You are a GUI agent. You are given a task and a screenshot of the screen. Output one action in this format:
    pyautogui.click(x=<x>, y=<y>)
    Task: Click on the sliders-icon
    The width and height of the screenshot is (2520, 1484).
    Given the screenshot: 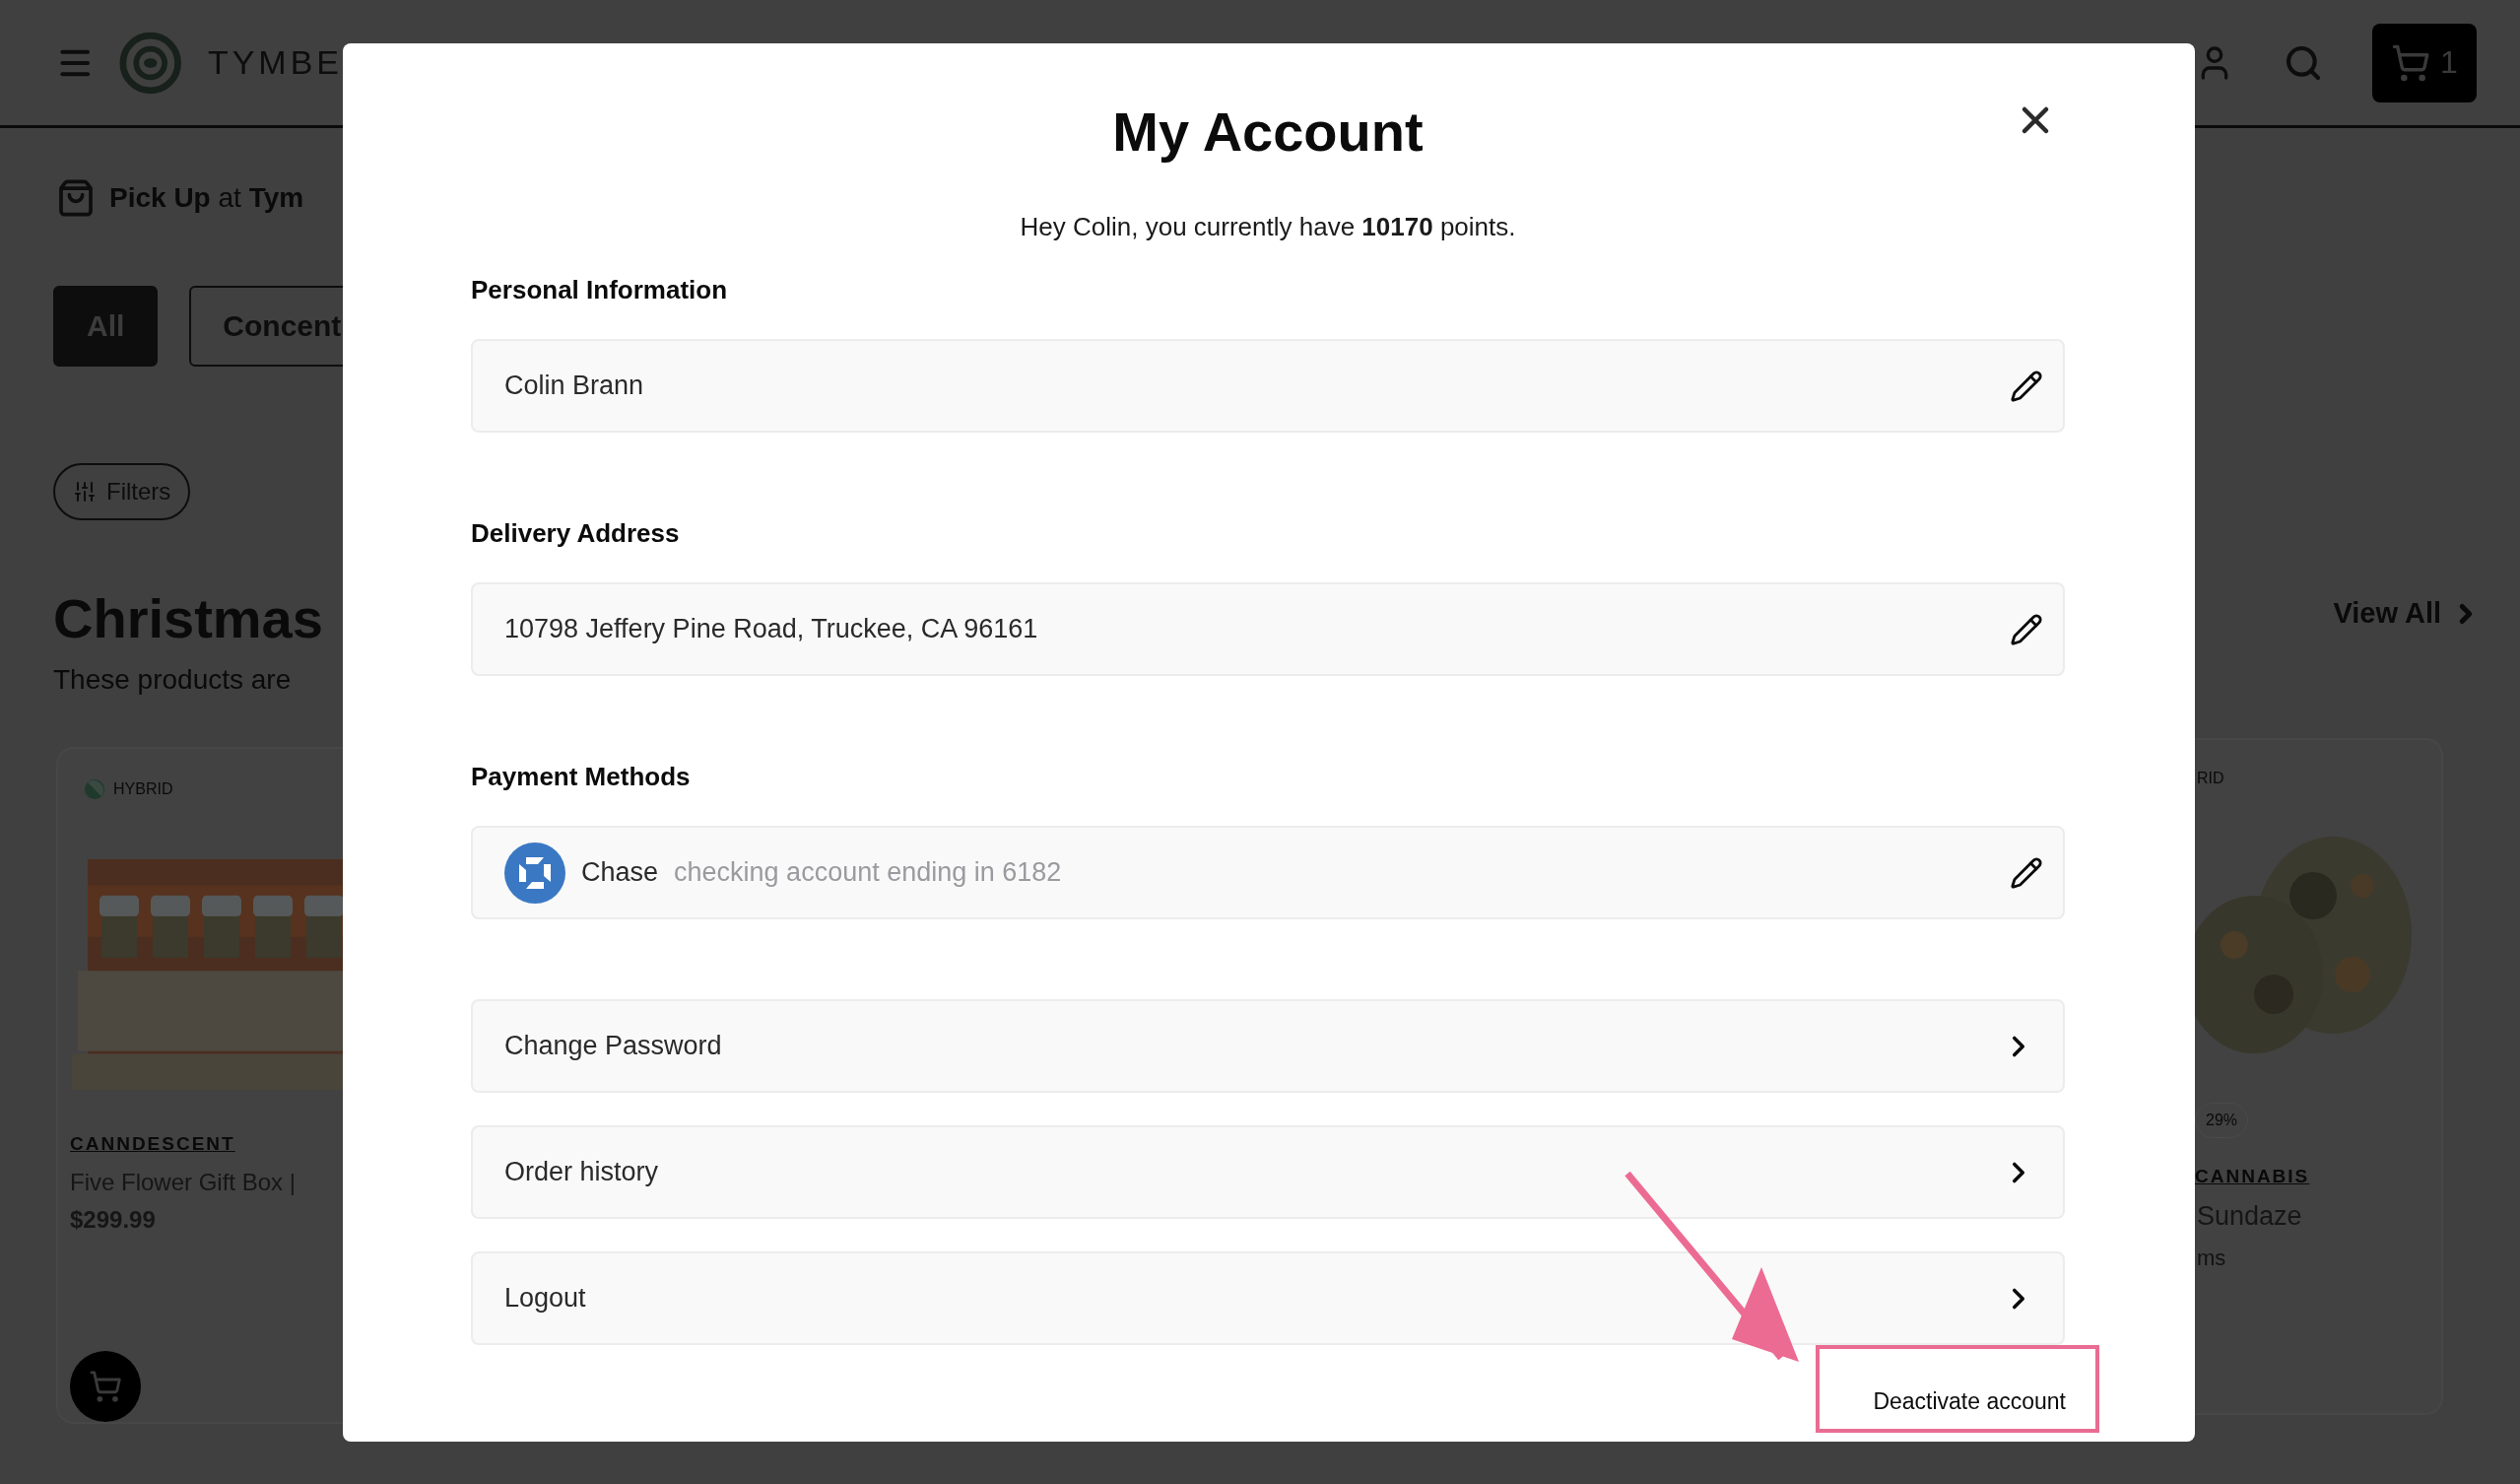 What is the action you would take?
    pyautogui.click(x=85, y=492)
    